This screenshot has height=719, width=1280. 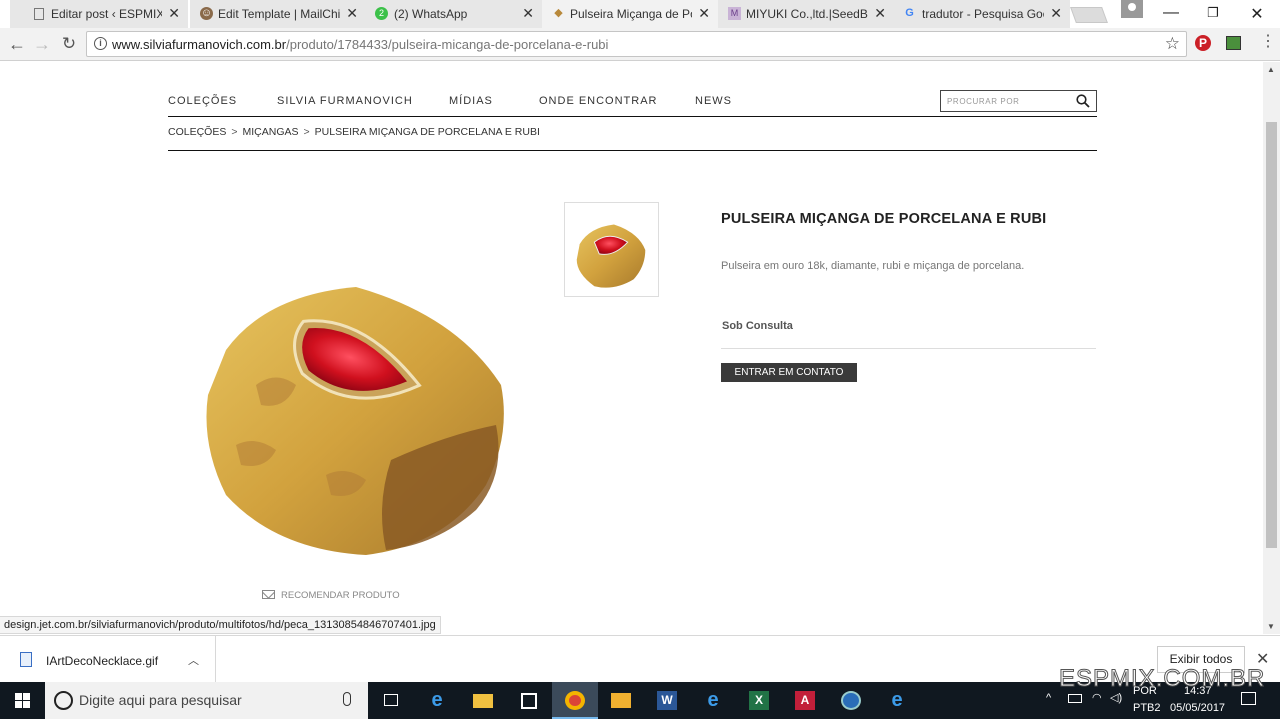 I want to click on profile-icon, so click(x=1132, y=9).